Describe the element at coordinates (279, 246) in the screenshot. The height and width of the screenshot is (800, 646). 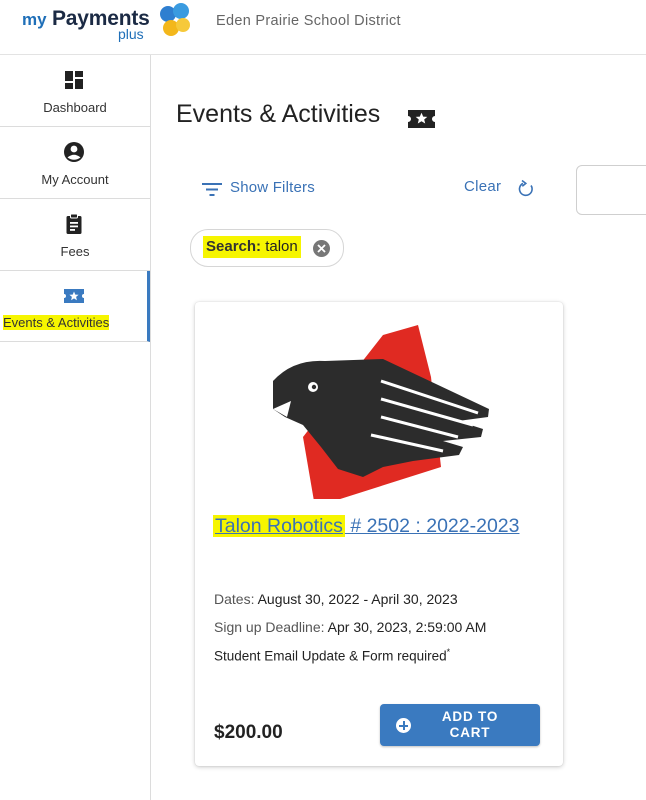
I see `chip-value: talon` at that location.